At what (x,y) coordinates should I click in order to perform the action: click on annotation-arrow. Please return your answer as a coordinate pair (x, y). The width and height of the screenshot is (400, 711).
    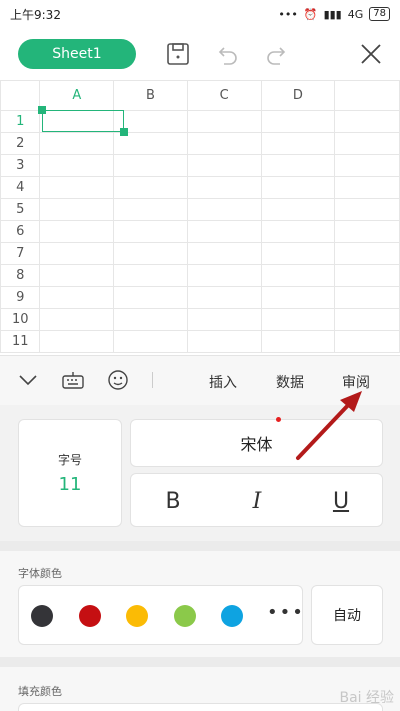
    Looking at the image, I should click on (329, 425).